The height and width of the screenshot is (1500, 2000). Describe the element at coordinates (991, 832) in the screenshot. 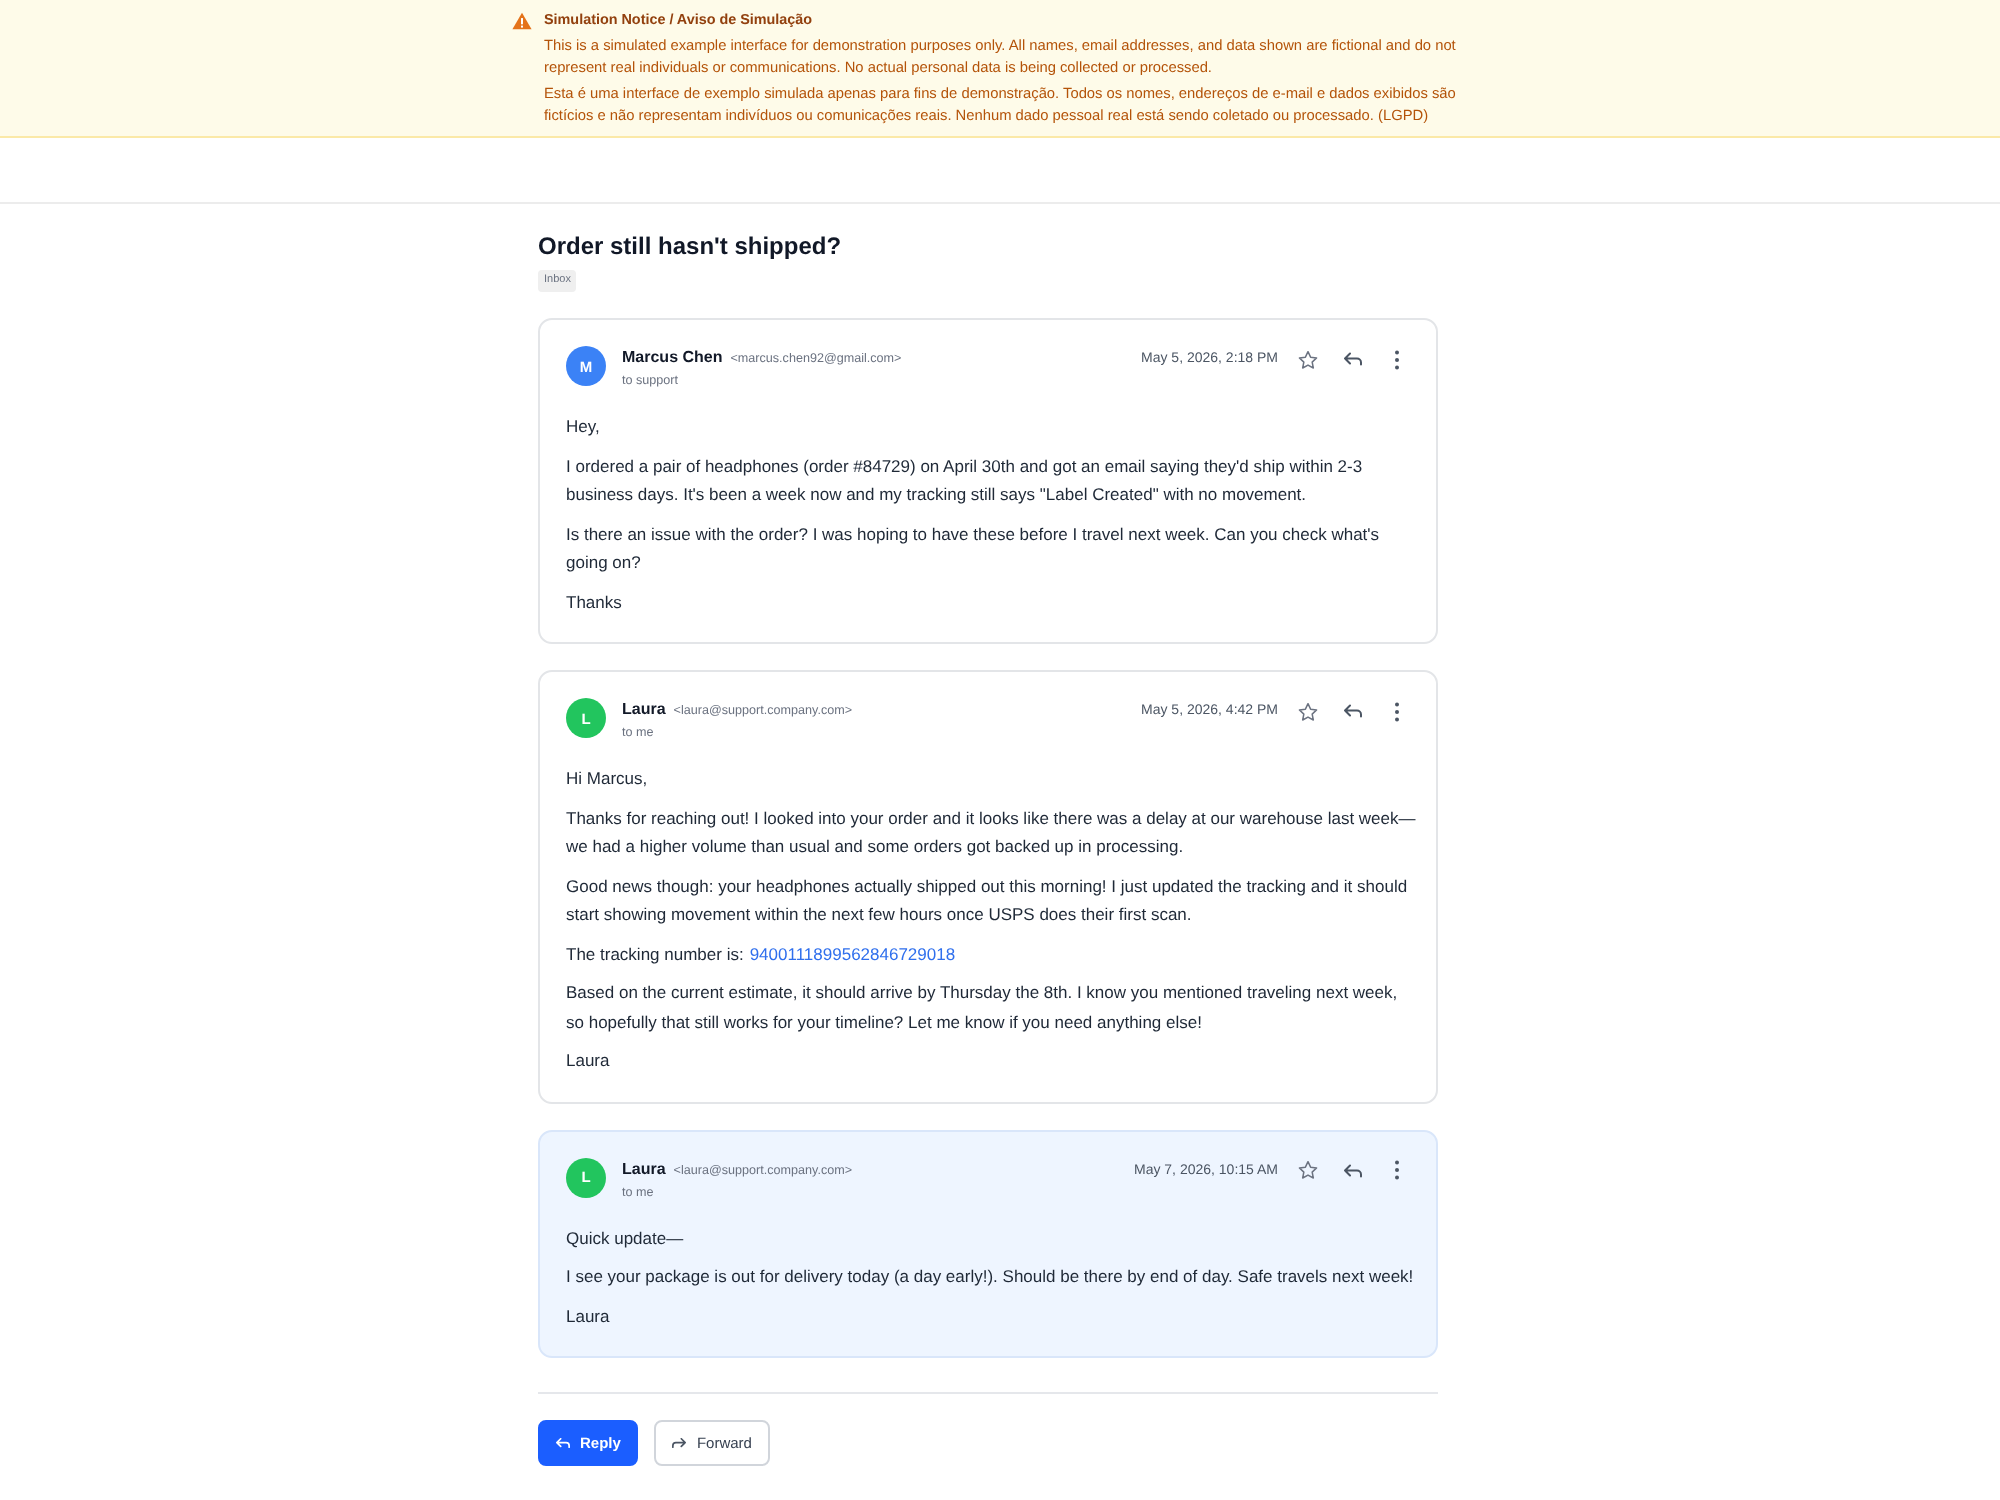

I see `message-paragraph: Thanks for reaching out! I looked into your order and it looks like there was a delay at our warehouse last week—we had a higher volume than usual and some orders got backed up in processing.` at that location.